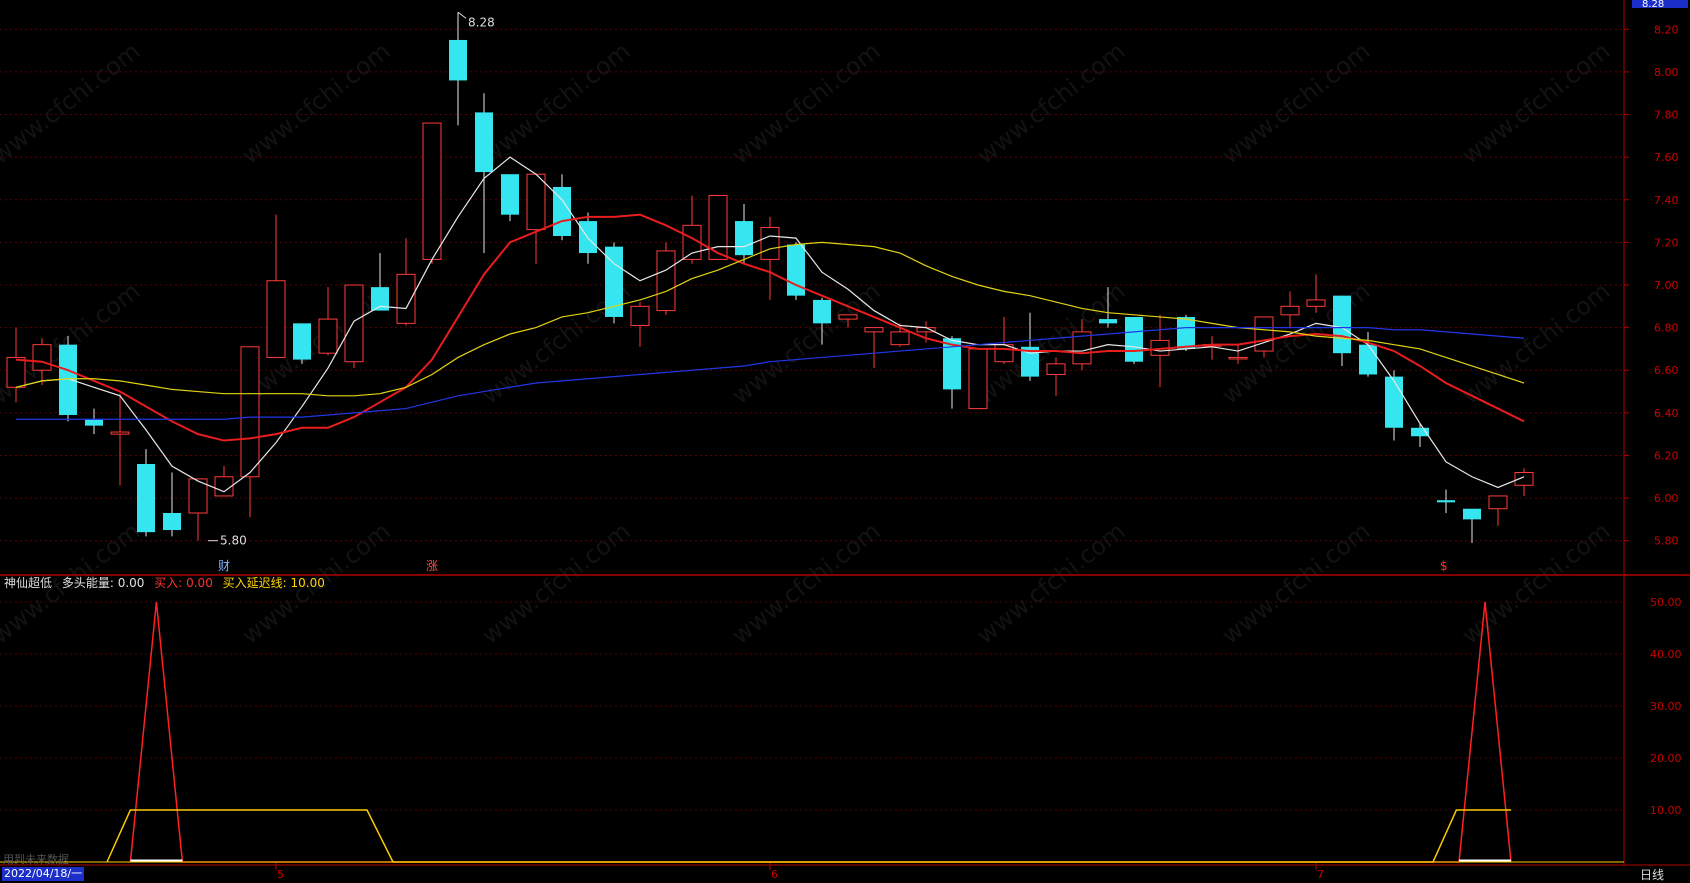  Describe the element at coordinates (462, 15) in the screenshot. I see `high-marker-arrow` at that location.